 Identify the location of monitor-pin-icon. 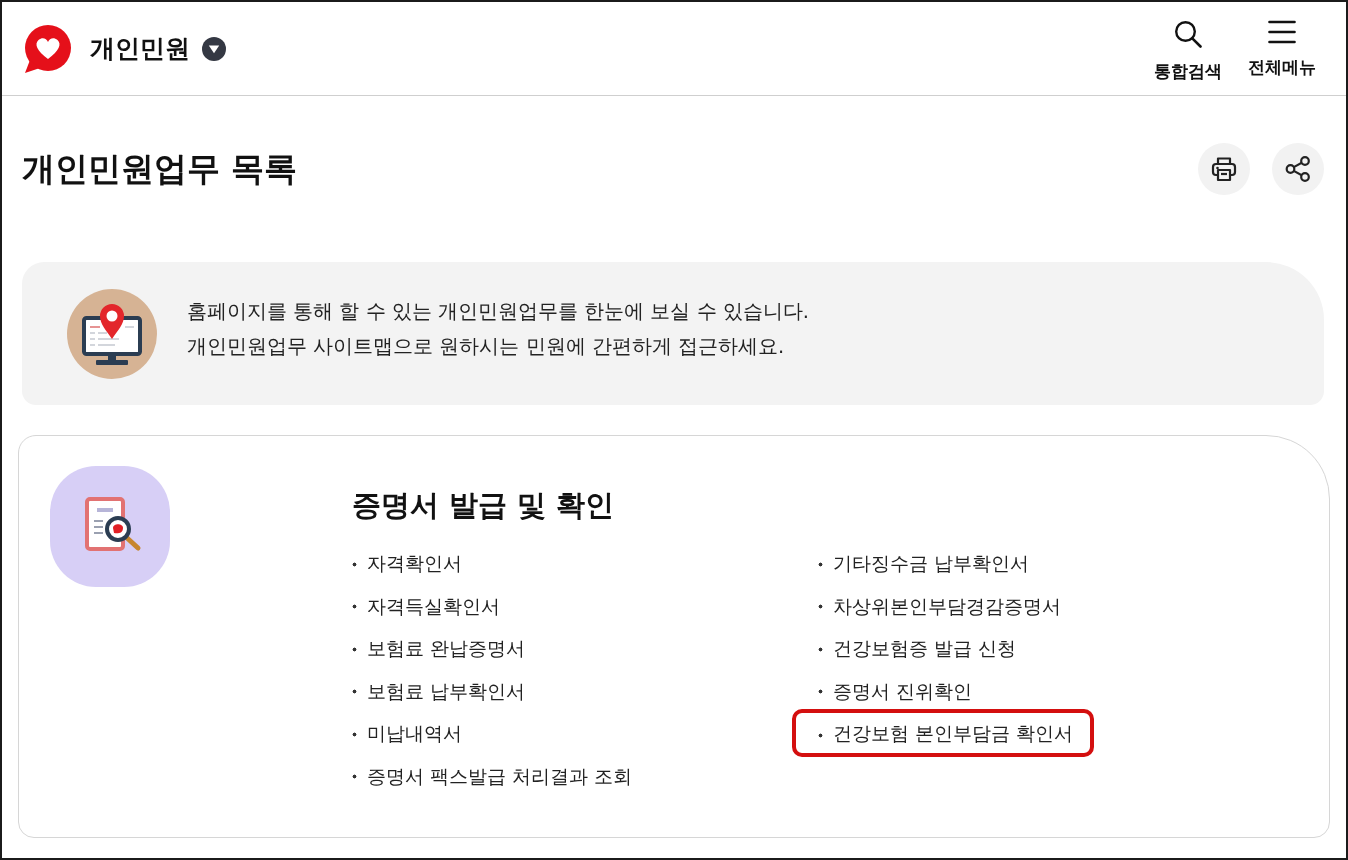
(112, 333).